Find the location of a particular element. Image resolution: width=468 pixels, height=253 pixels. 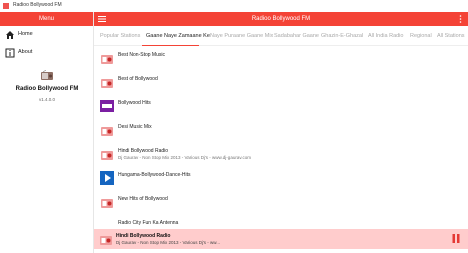

tab-all-india-radio: All India Radio is located at coordinates (385, 36).